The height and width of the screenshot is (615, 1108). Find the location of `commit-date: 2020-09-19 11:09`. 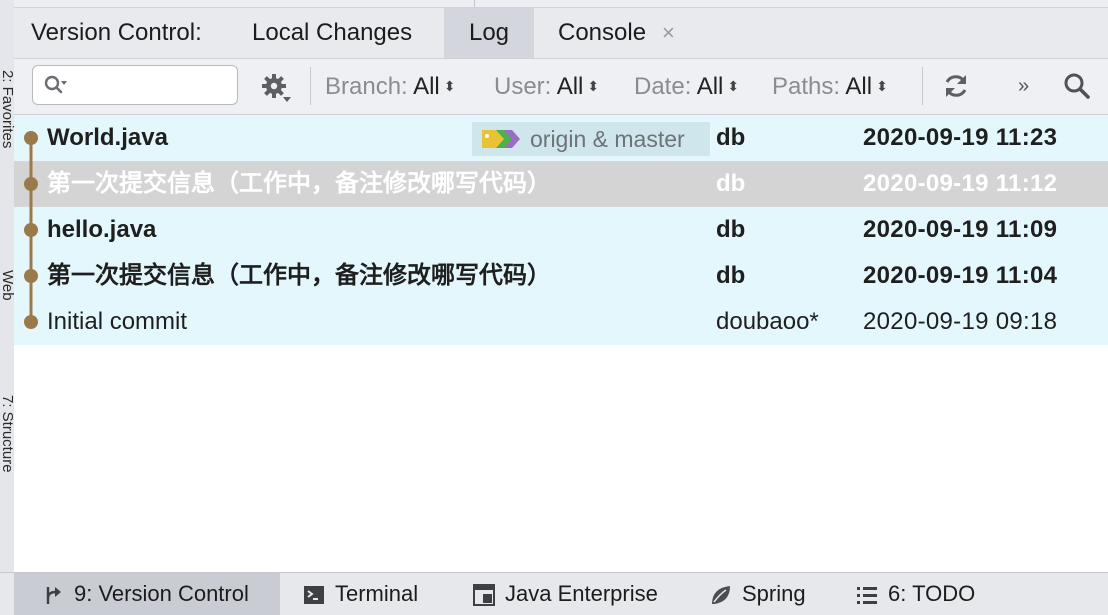

commit-date: 2020-09-19 11:09 is located at coordinates (960, 229).